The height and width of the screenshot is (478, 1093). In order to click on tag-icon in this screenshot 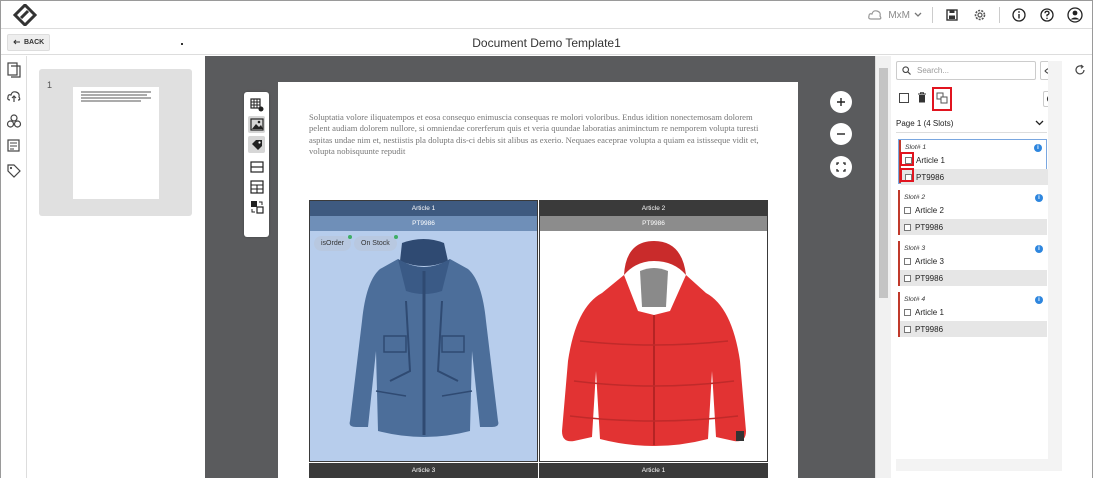, I will do `click(14, 171)`.